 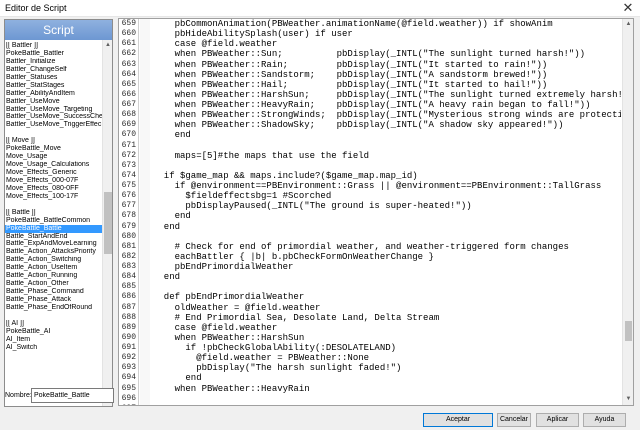 I want to click on script-list-item: [[ AI ]], so click(x=54, y=324).